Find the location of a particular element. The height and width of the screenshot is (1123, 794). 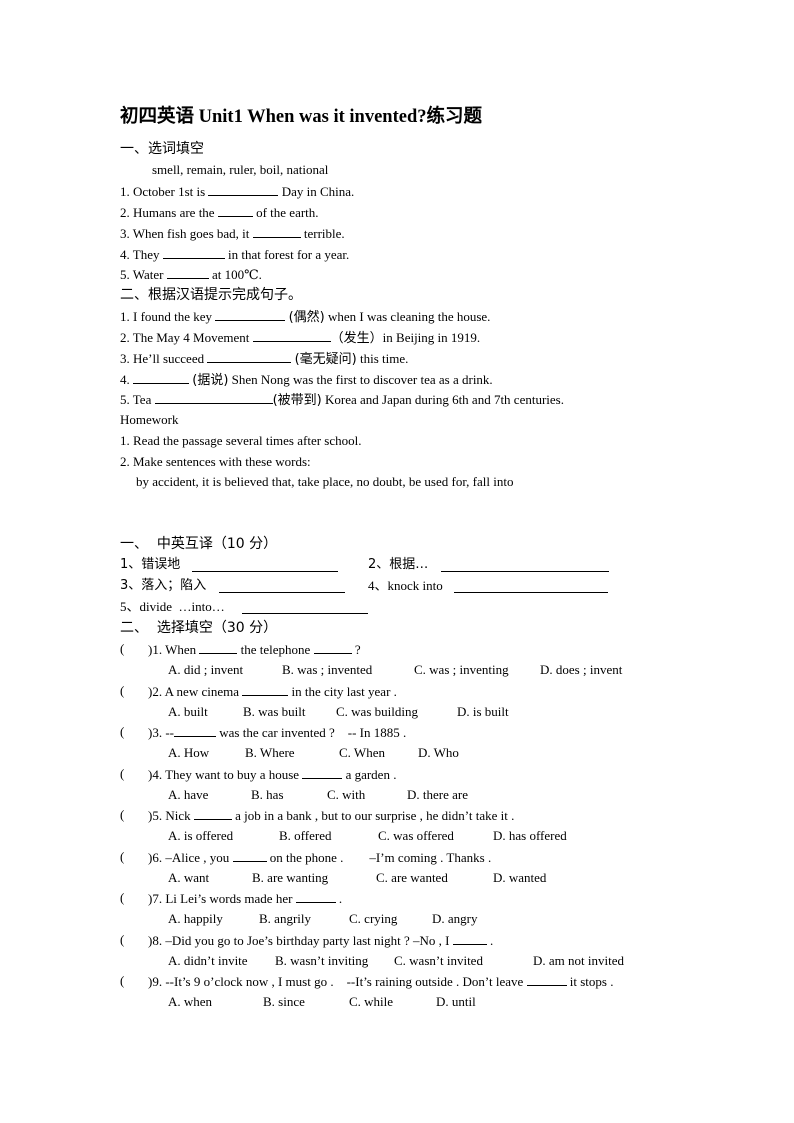

sentence-post: this time. is located at coordinates (382, 358).